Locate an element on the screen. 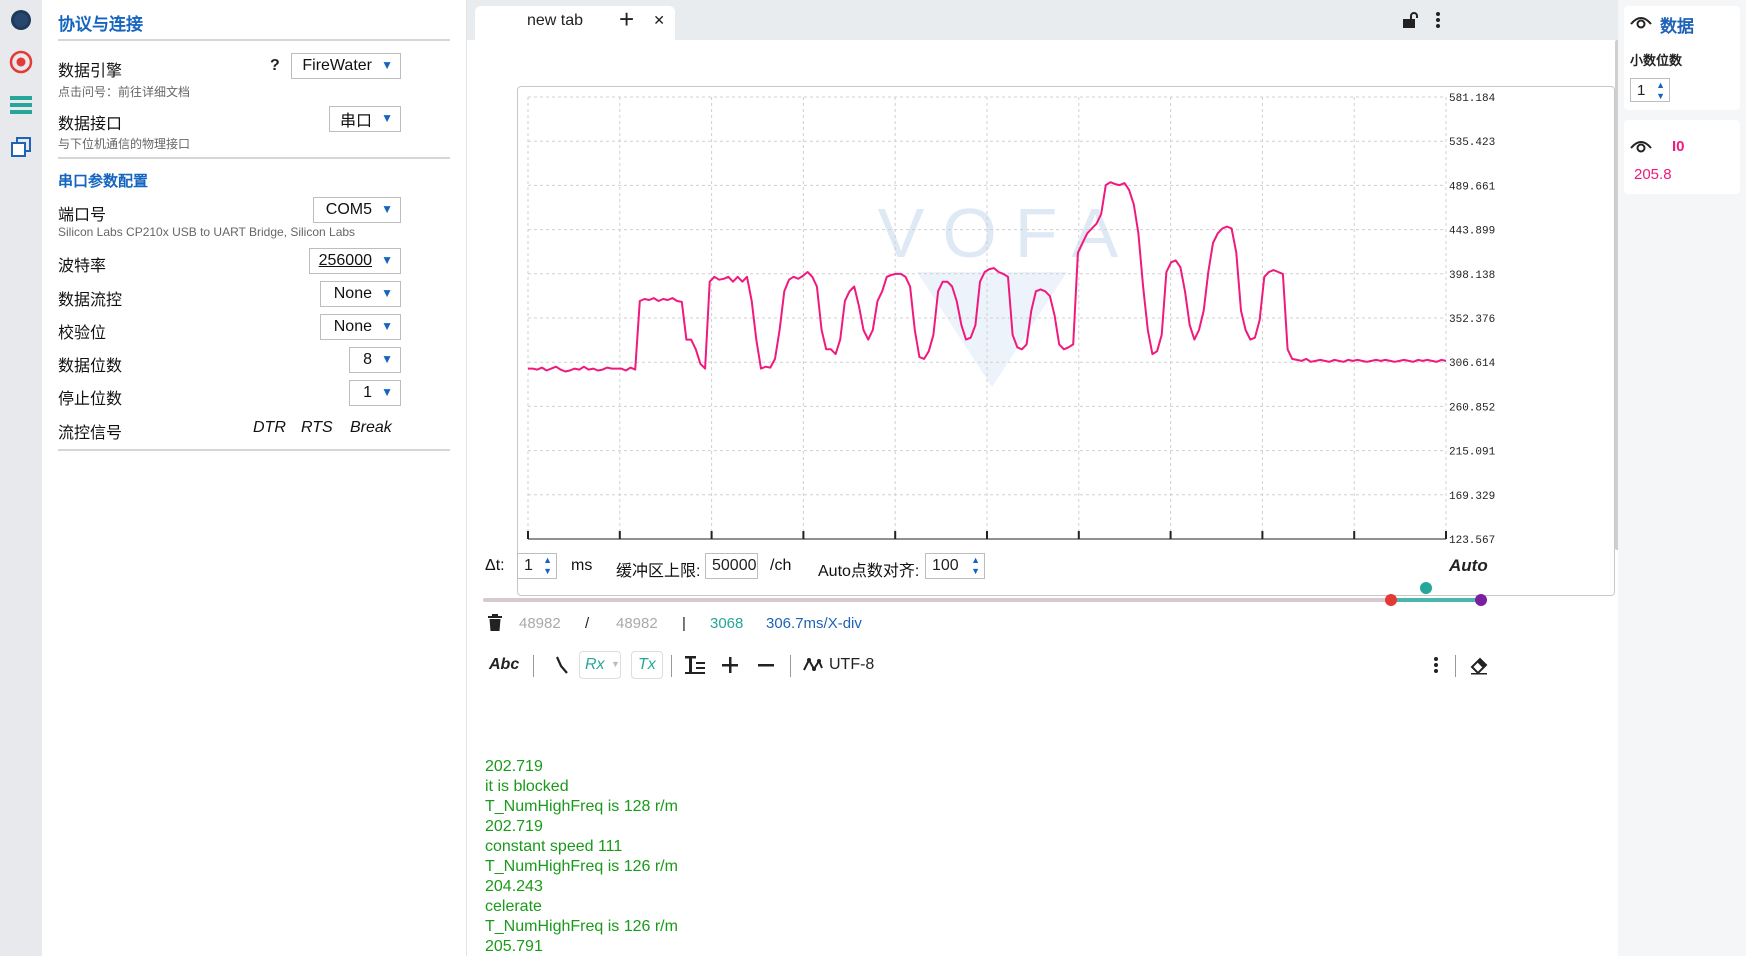  engine-select: FireWater ▼ is located at coordinates (346, 66).